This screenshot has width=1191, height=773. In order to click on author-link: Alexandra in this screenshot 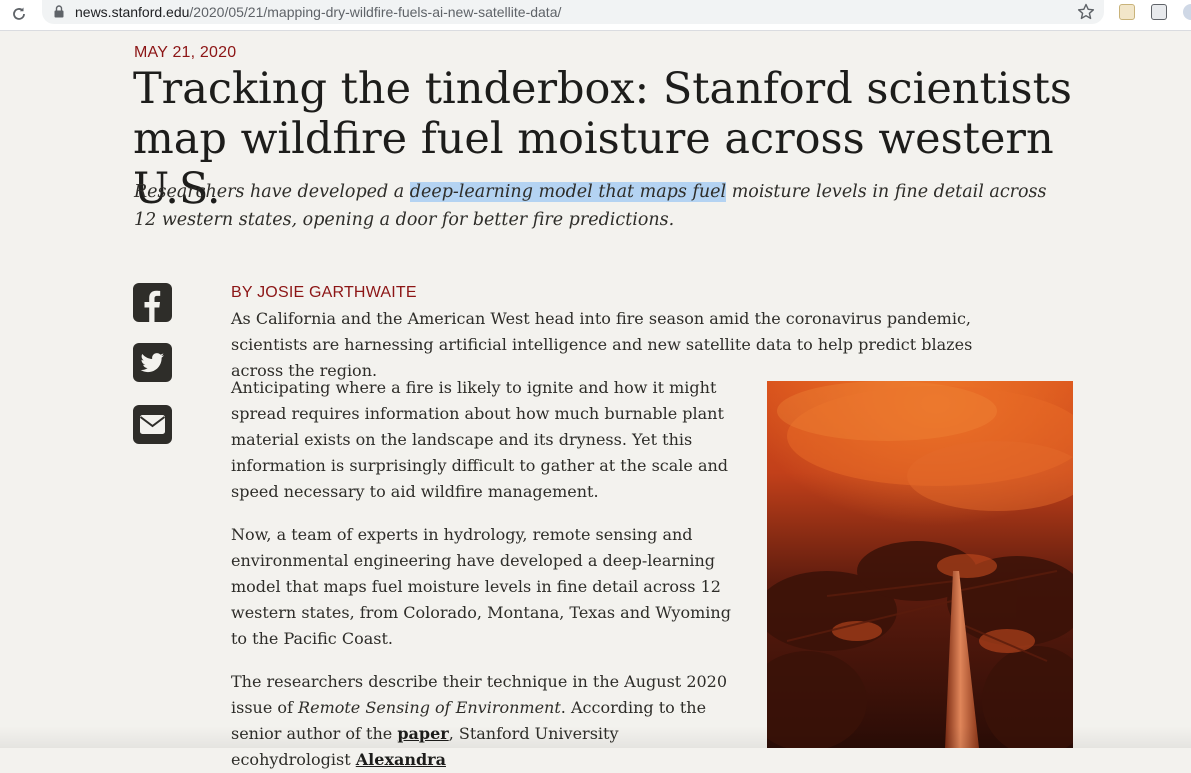, I will do `click(401, 759)`.